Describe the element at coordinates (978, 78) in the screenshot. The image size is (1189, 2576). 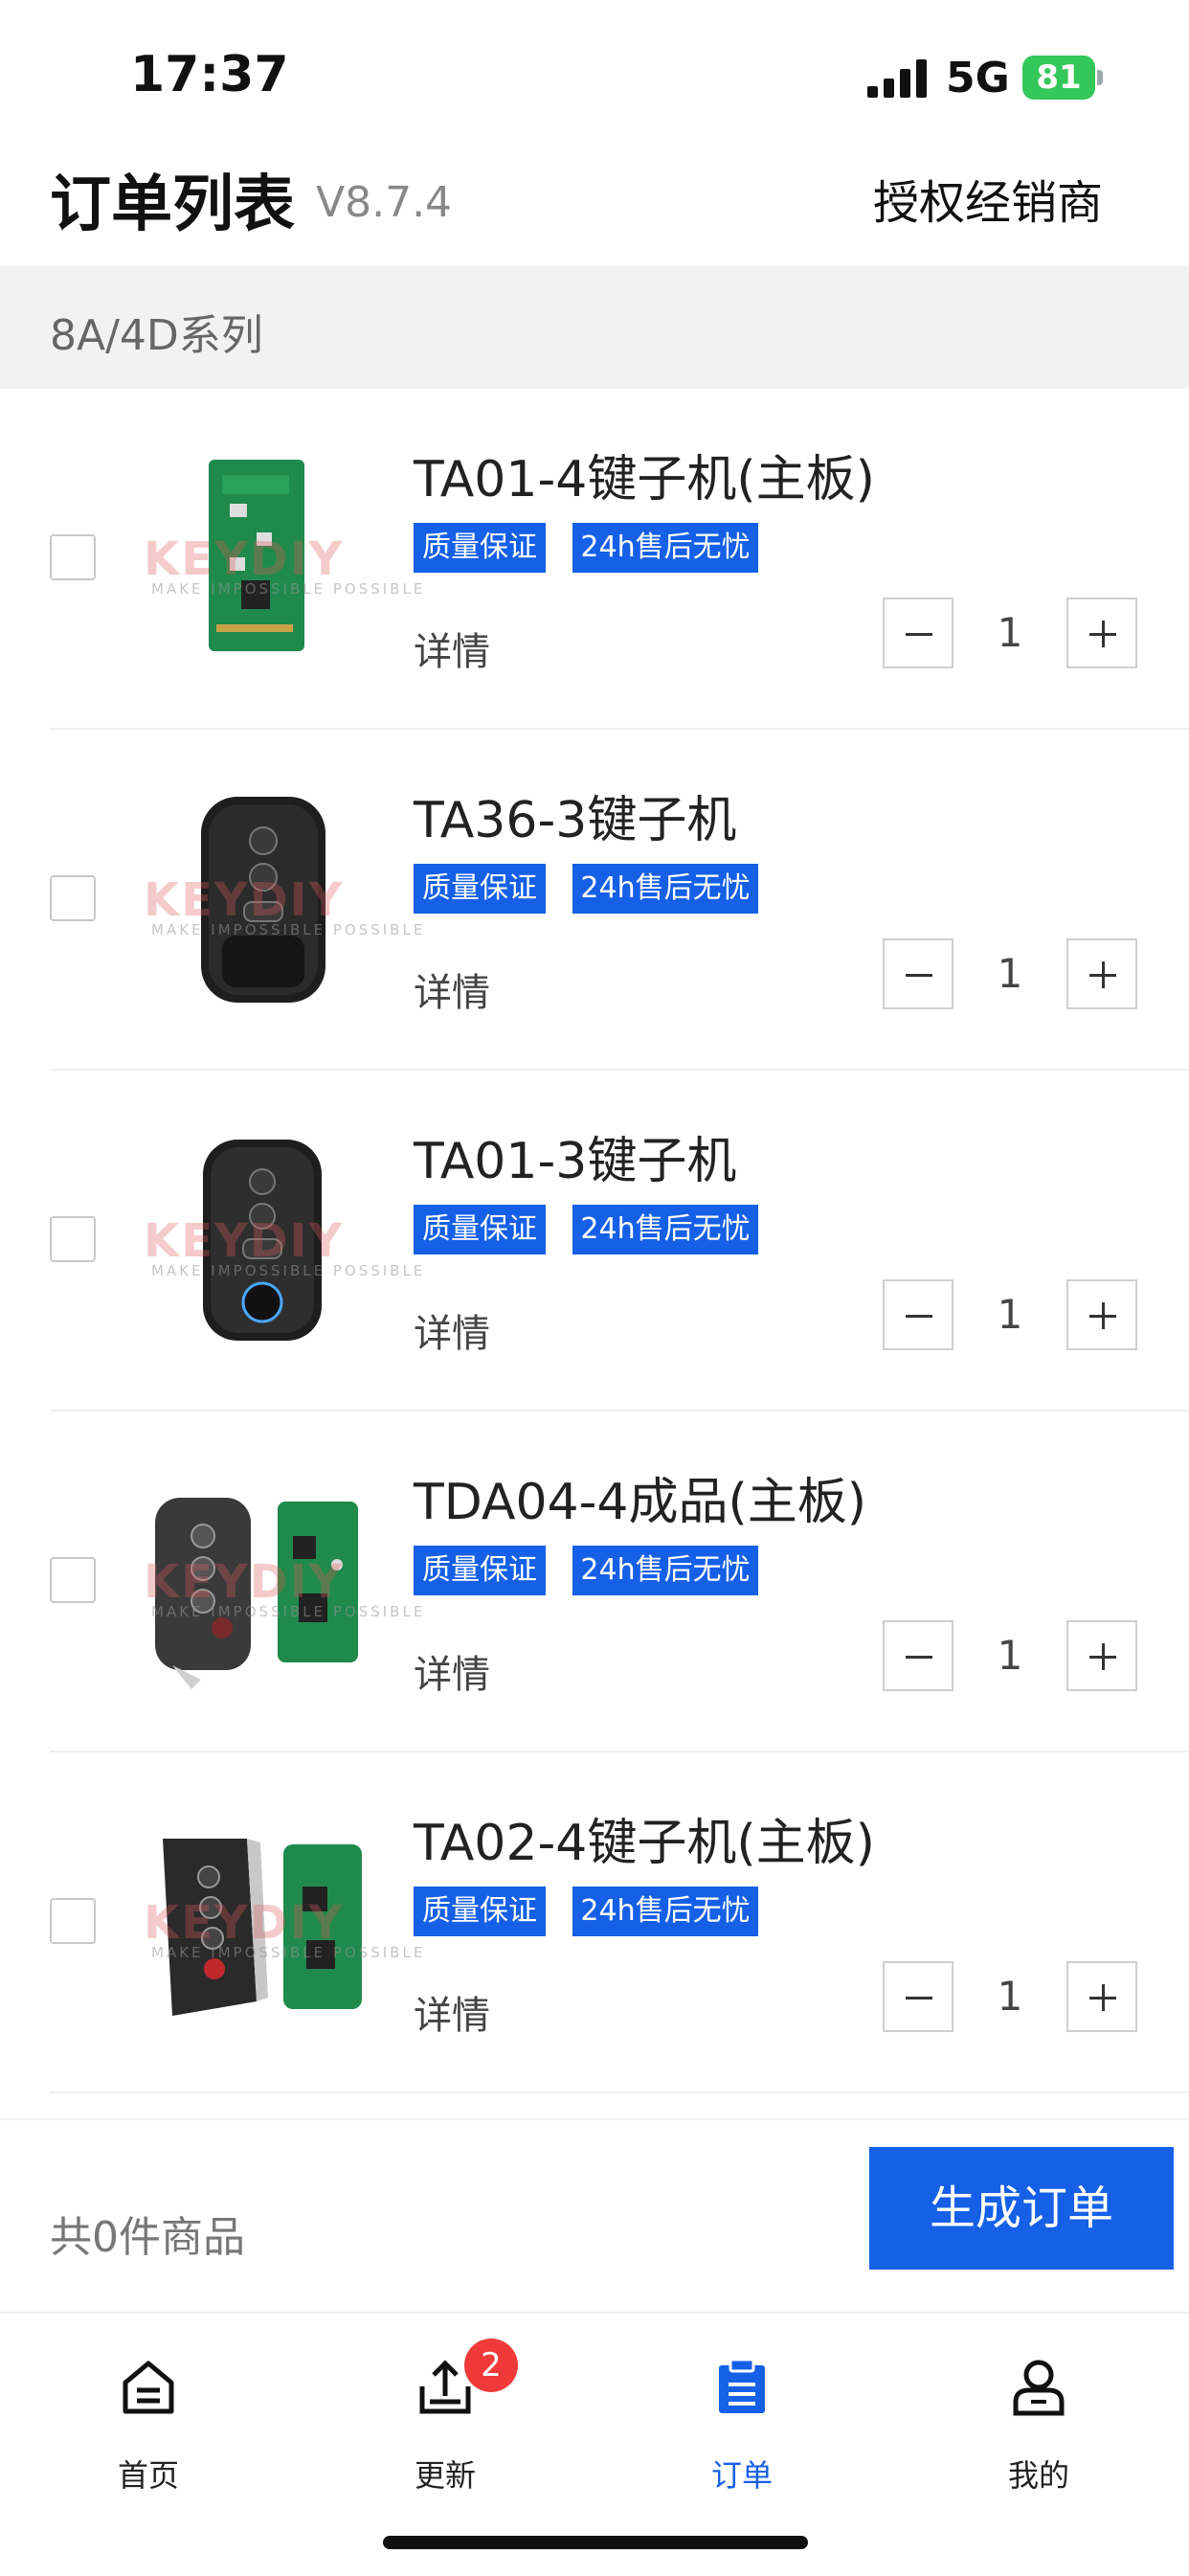
I see `network-type: 5G` at that location.